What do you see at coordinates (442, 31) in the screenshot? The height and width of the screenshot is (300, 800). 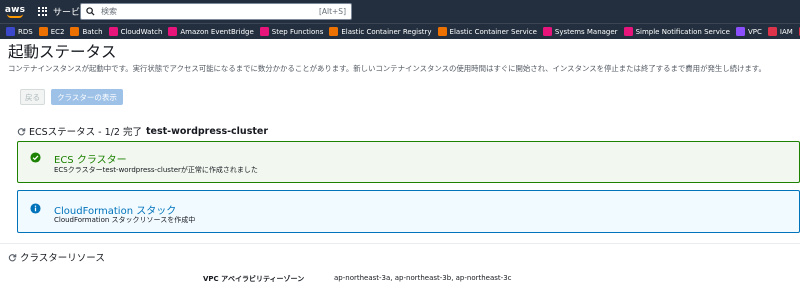 I see `ecs-icon` at bounding box center [442, 31].